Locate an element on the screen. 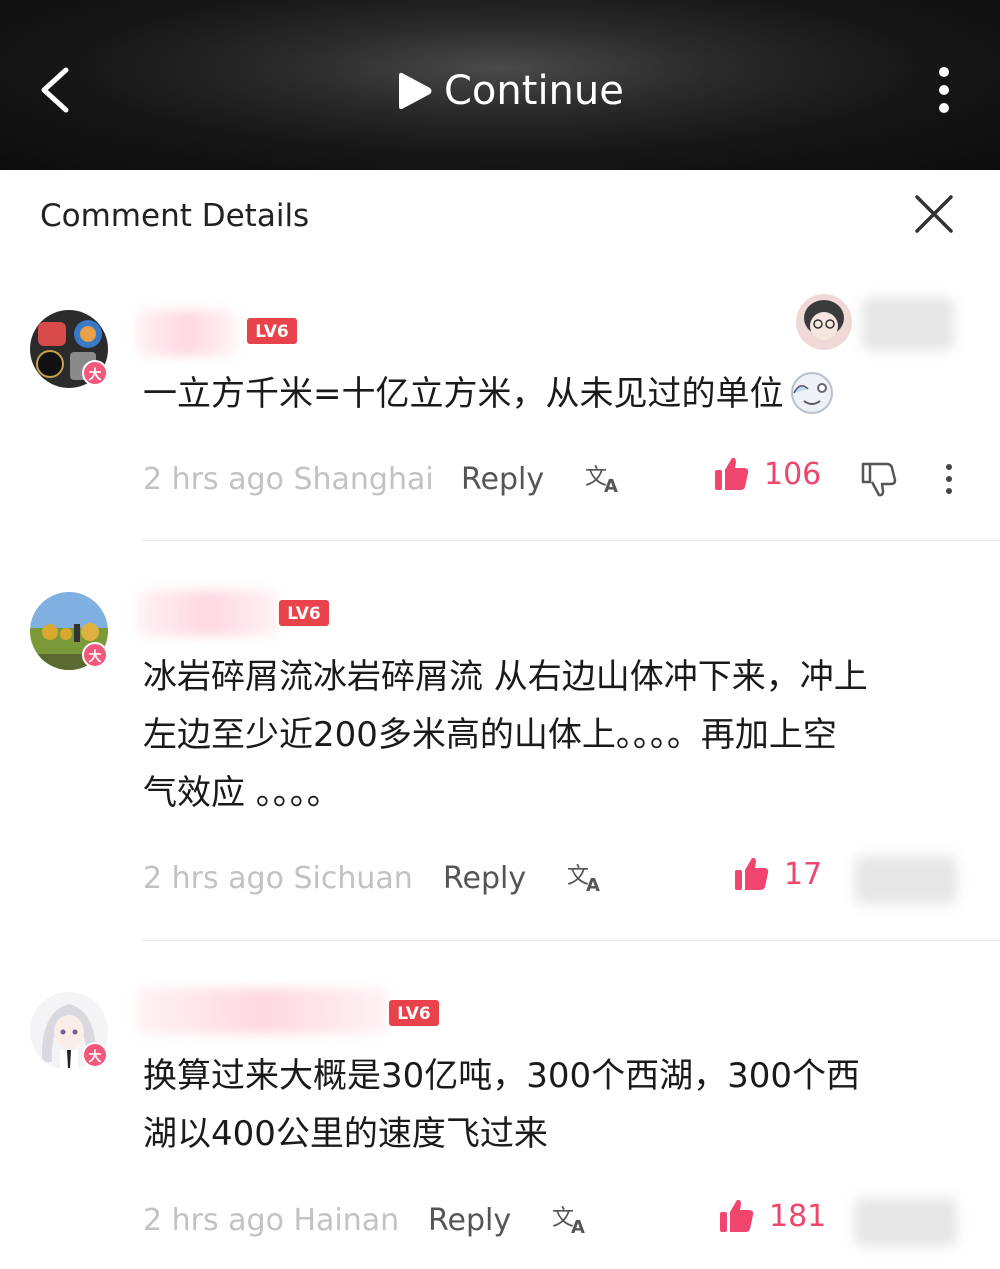 The width and height of the screenshot is (1000, 1269). comment-meta: 2 hrs ago Sichuan is located at coordinates (278, 878).